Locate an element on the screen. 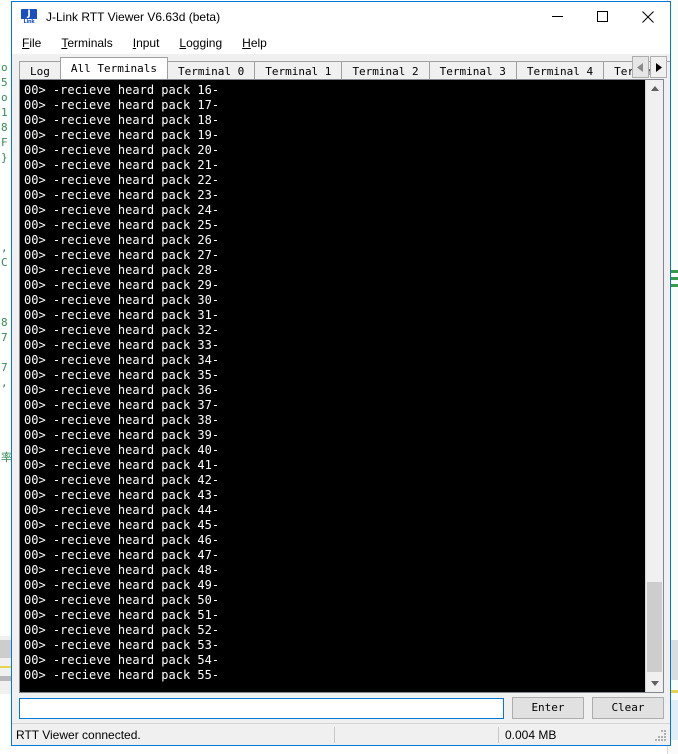 Image resolution: width=678 pixels, height=754 pixels. menu-item-help: Help is located at coordinates (258, 43).